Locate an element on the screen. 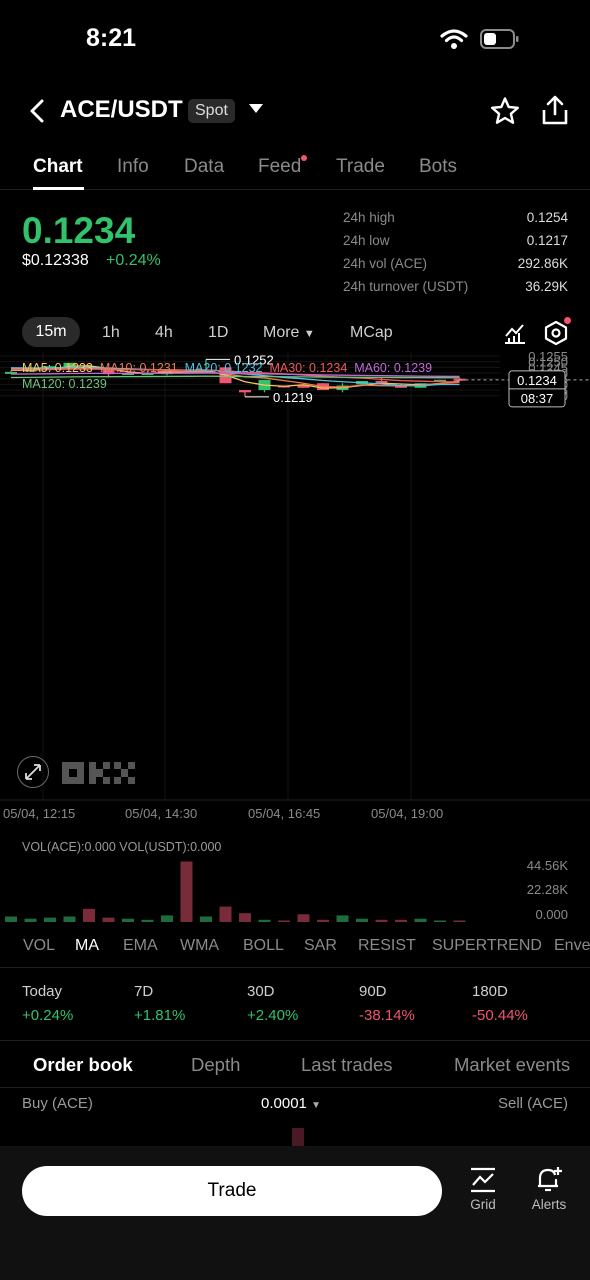 This screenshot has width=590, height=1280. expand-icon is located at coordinates (33, 772).